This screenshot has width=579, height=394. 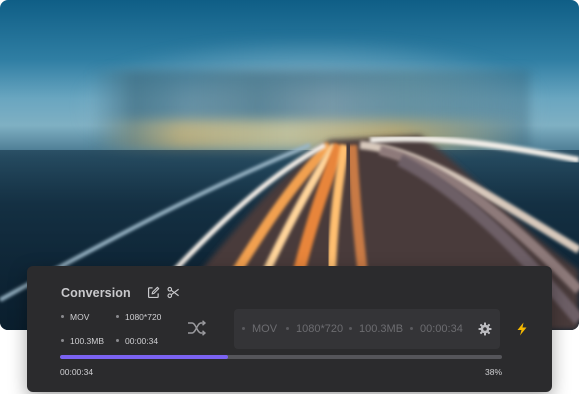 What do you see at coordinates (314, 329) in the screenshot?
I see `output-resolution: 1080*720` at bounding box center [314, 329].